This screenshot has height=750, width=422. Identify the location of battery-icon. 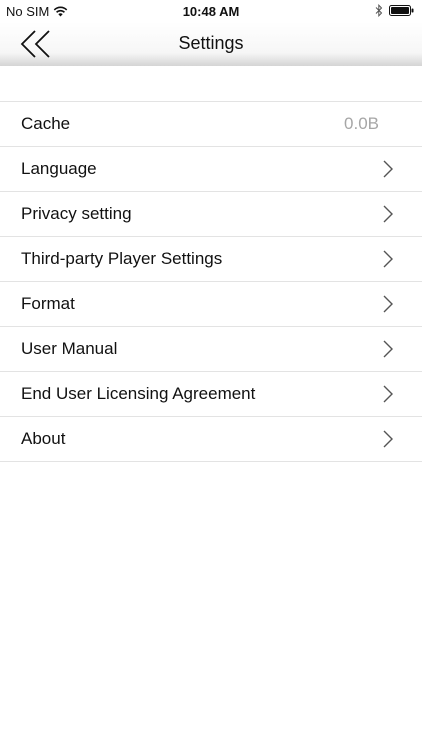
(401, 10).